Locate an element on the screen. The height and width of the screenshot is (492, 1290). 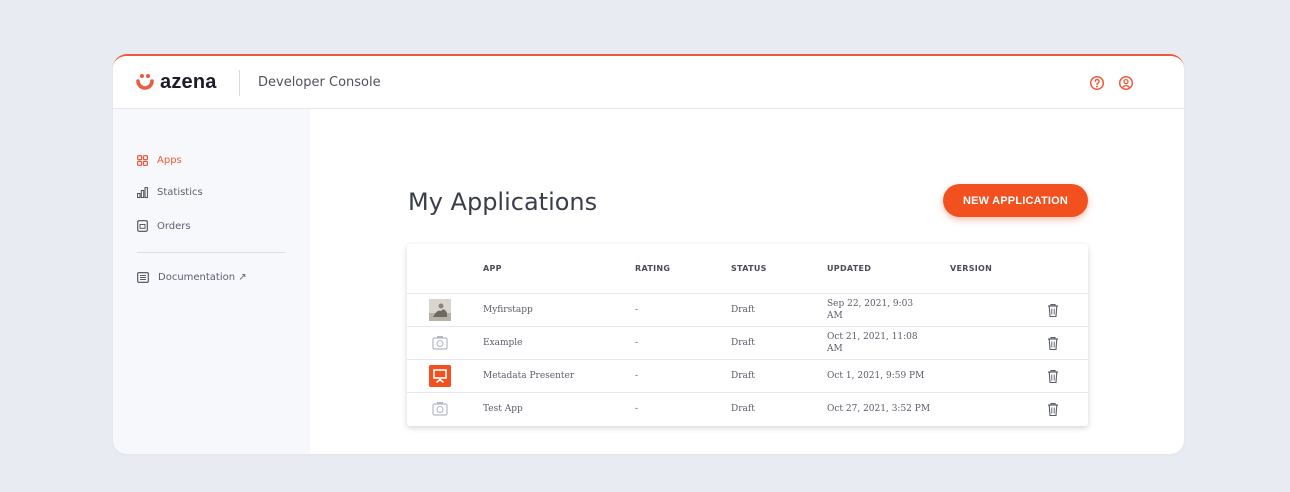
table-row: Test App - Draft Oct 27, 2021, 3:52 PM is located at coordinates (747, 408).